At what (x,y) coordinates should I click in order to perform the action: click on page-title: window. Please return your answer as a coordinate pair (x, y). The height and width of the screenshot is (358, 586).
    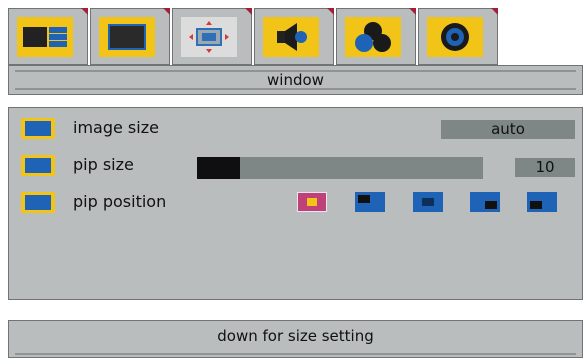
    Looking at the image, I should click on (295, 80).